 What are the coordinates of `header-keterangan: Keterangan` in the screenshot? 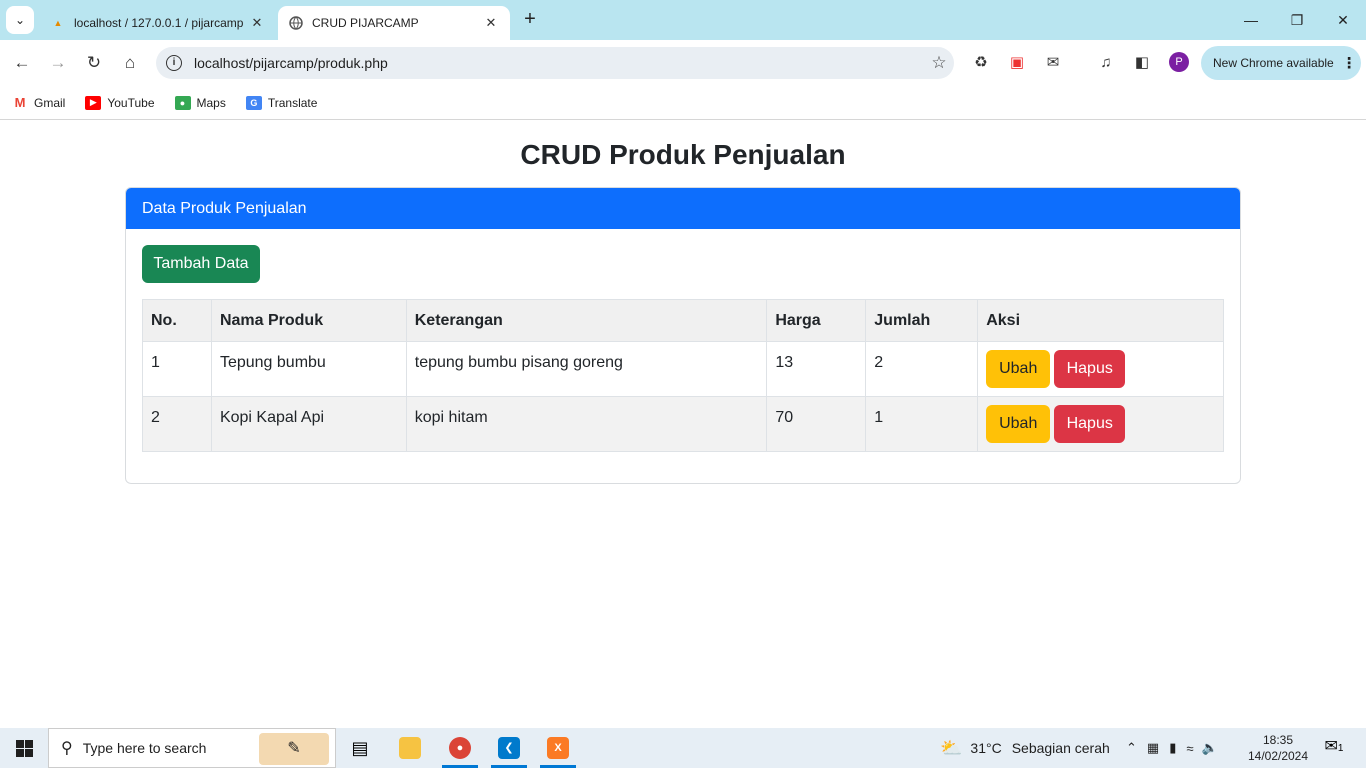 It's located at (586, 320).